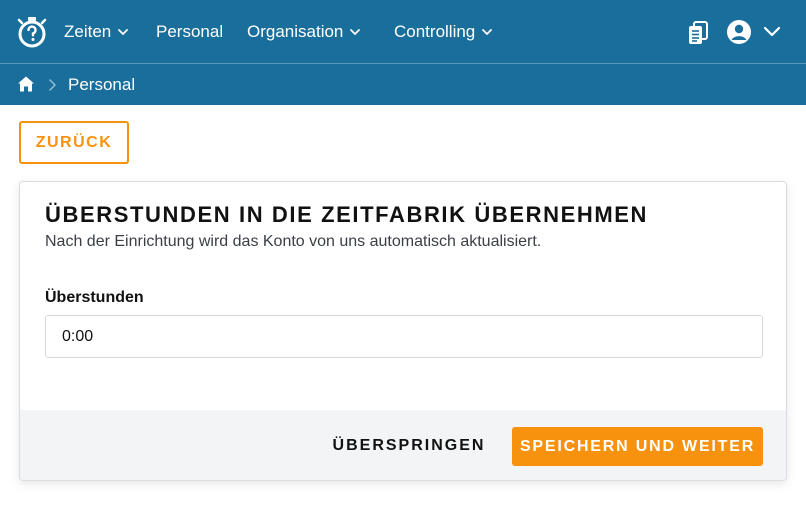 Image resolution: width=806 pixels, height=520 pixels. Describe the element at coordinates (637, 446) in the screenshot. I see `save-and-continue-button: SPEICHERN UND WEITER` at that location.